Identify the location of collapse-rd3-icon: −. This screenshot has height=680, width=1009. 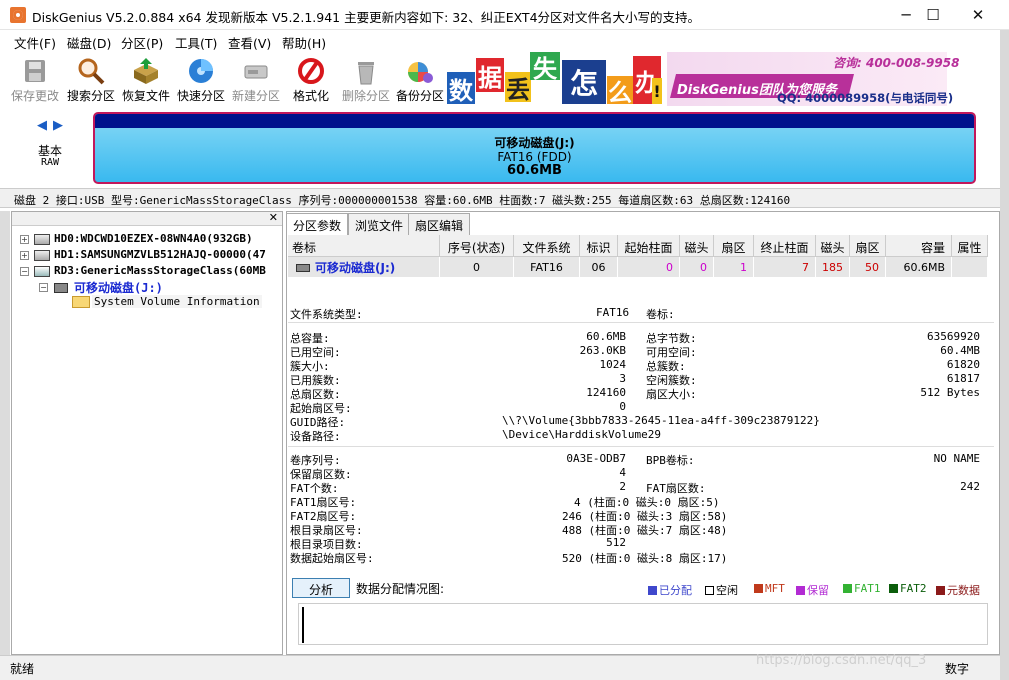
(24, 271).